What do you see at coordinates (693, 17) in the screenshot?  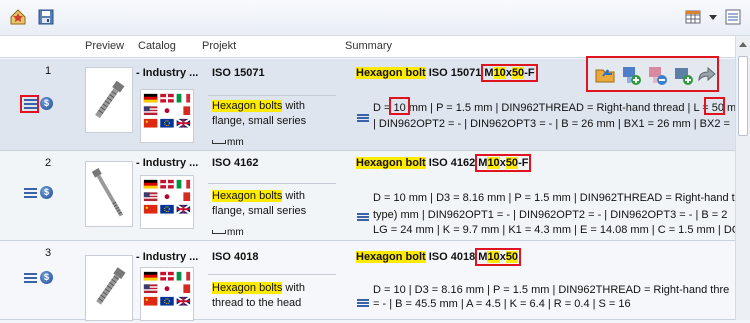 I see `view-grid-icon` at bounding box center [693, 17].